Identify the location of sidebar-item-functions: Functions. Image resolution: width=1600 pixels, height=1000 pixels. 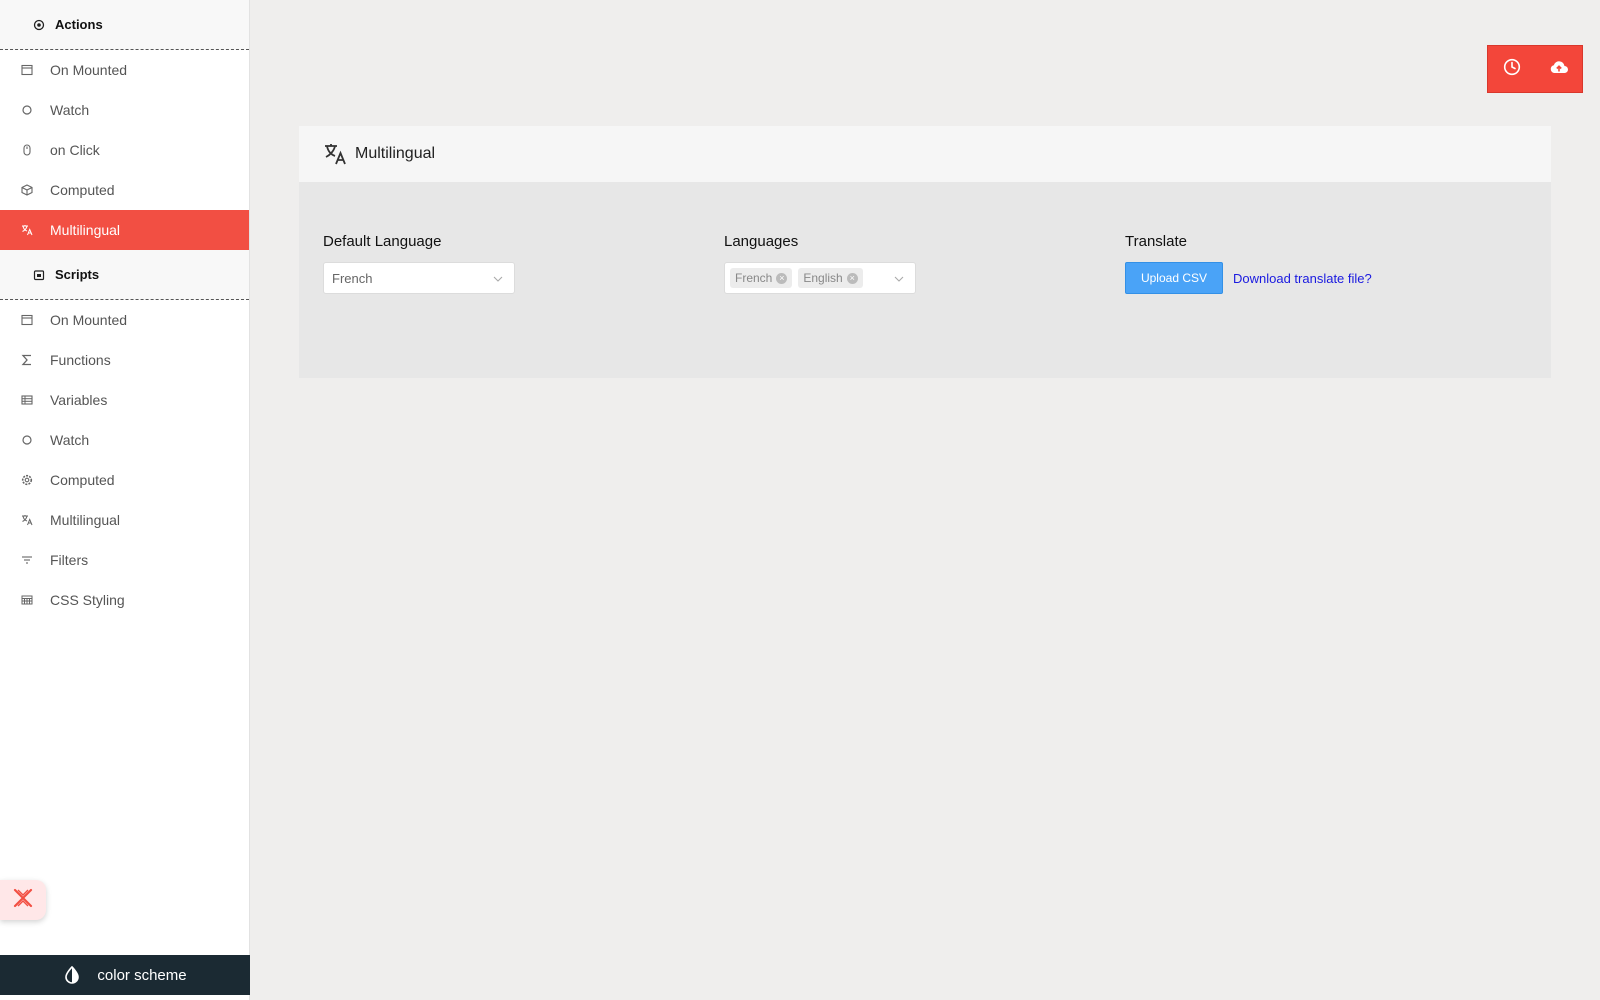
(124, 360).